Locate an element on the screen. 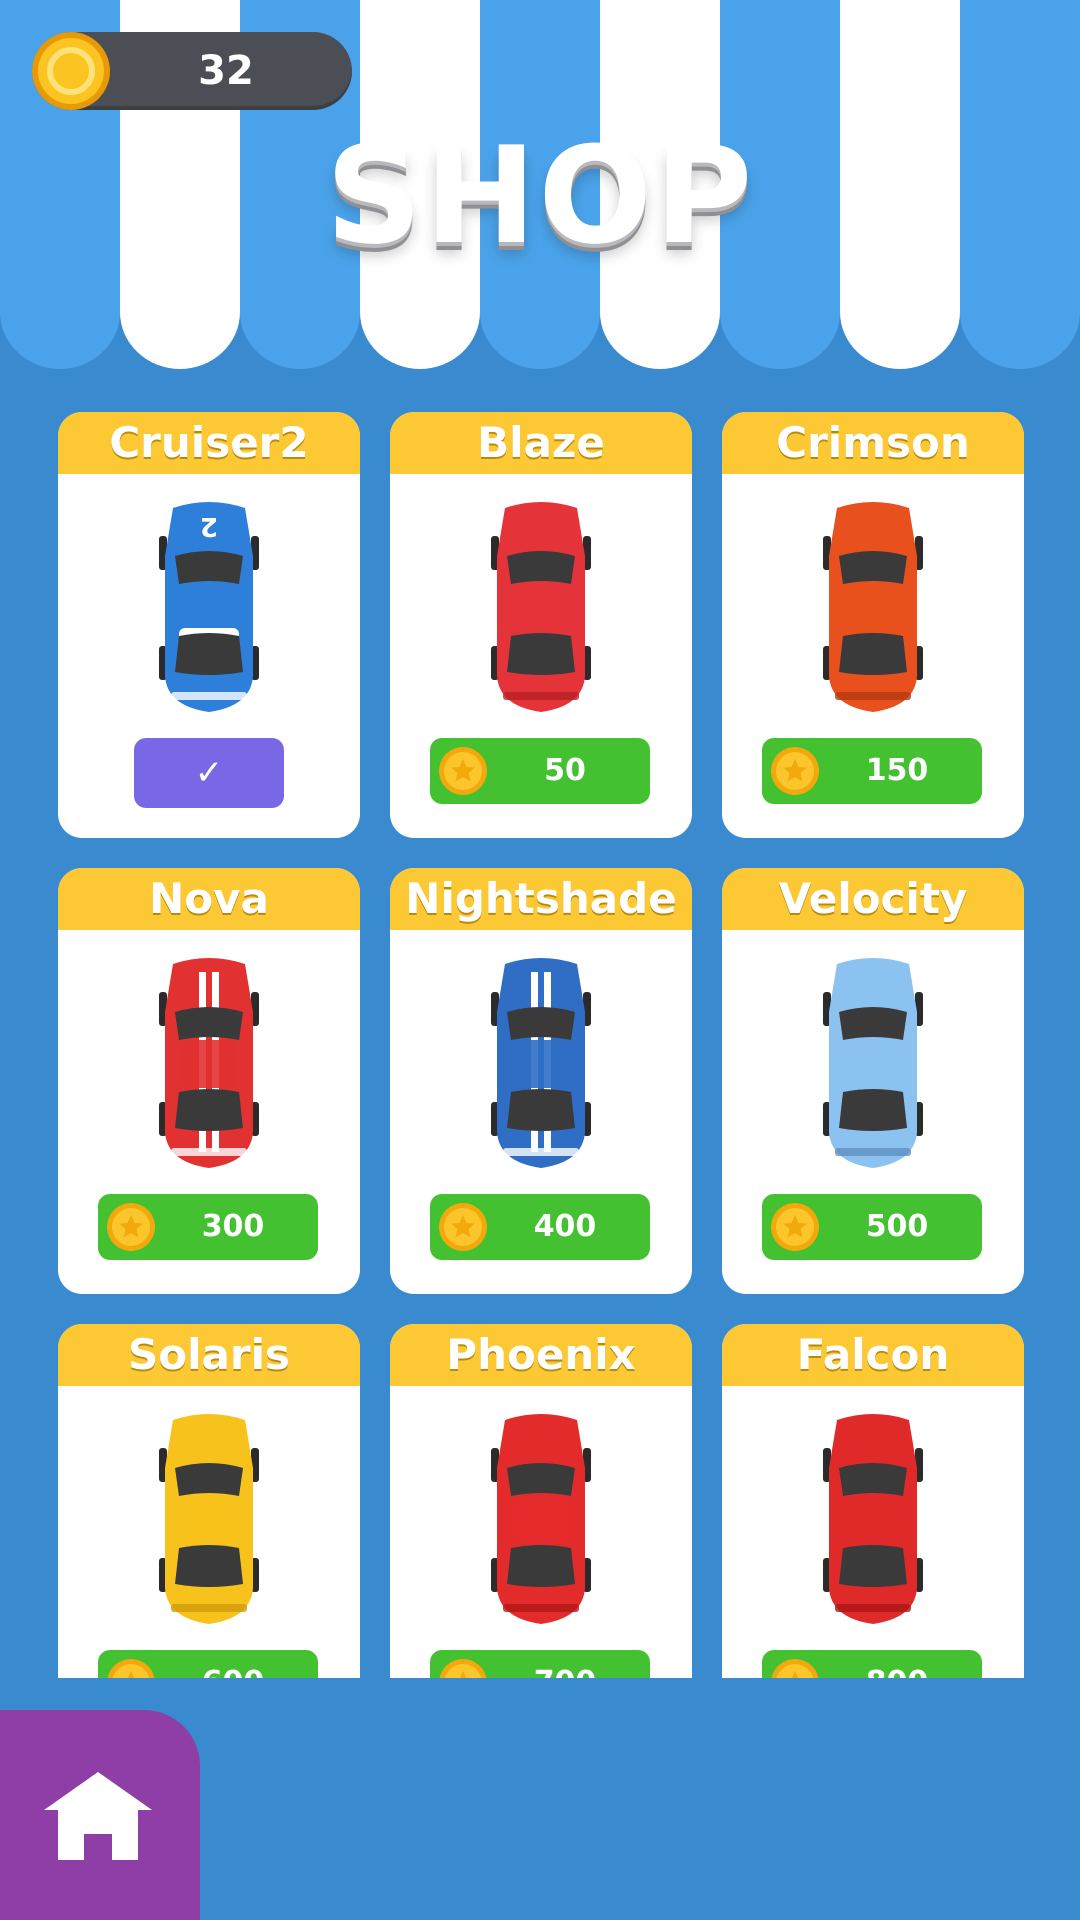  home-icon is located at coordinates (98, 1816).